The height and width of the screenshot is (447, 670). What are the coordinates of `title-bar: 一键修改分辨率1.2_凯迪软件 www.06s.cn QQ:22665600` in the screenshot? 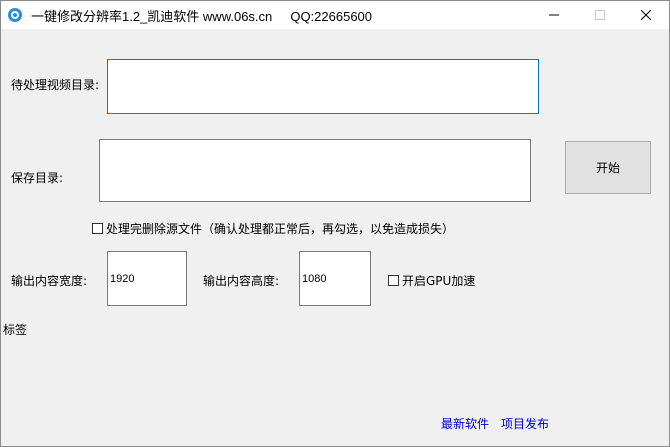 It's located at (335, 15).